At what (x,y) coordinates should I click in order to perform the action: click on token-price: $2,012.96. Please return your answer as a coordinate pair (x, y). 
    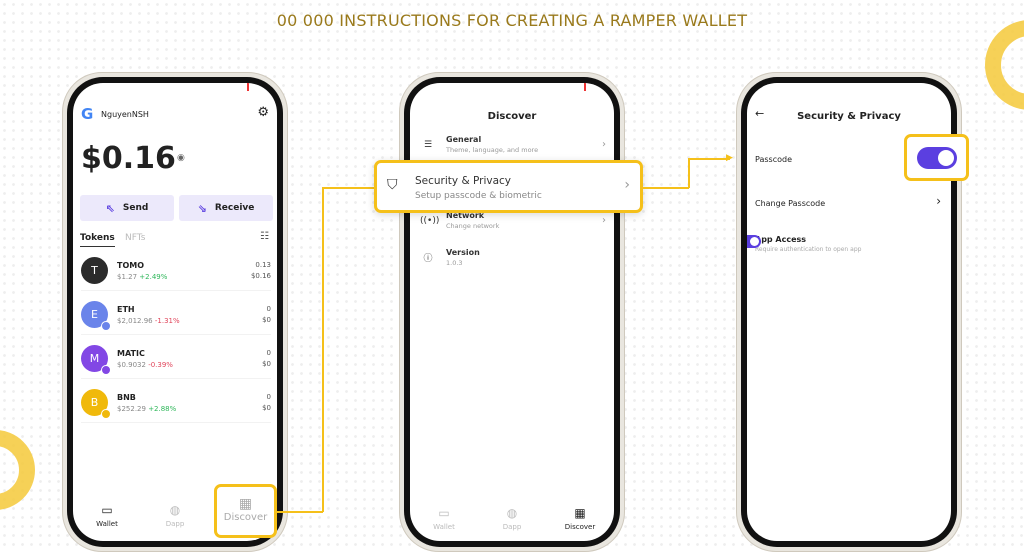
    Looking at the image, I should click on (135, 320).